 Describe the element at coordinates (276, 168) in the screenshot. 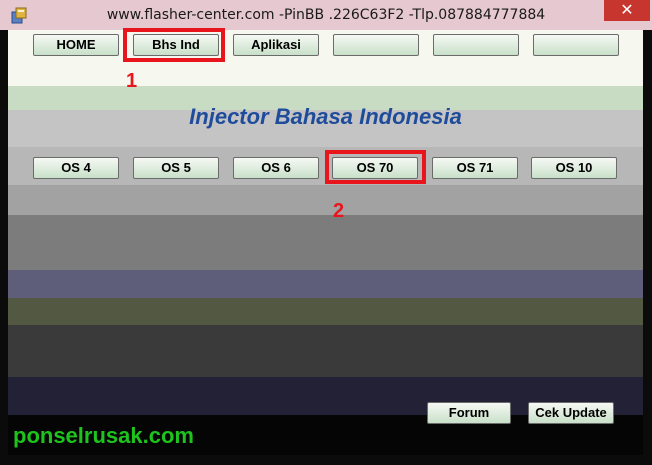

I see `os6-button: OS 6` at that location.